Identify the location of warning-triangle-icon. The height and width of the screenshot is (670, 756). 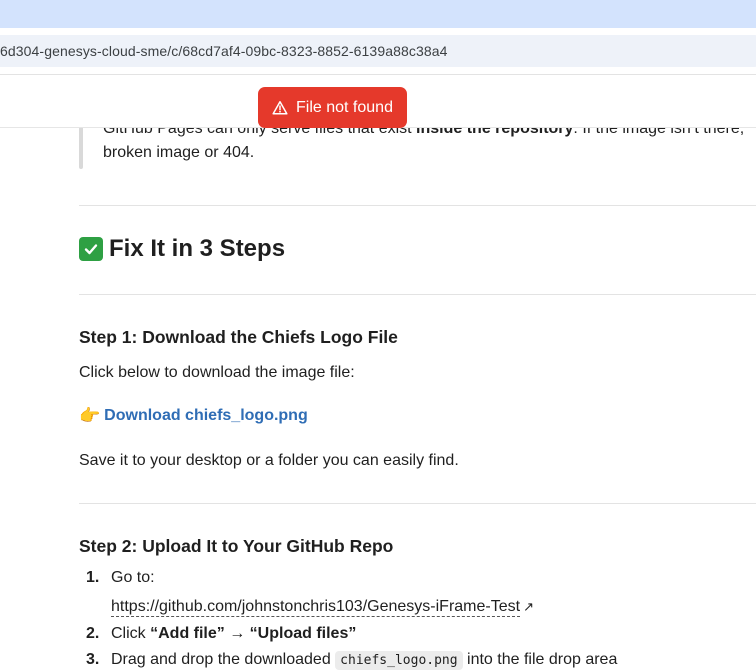
(280, 107).